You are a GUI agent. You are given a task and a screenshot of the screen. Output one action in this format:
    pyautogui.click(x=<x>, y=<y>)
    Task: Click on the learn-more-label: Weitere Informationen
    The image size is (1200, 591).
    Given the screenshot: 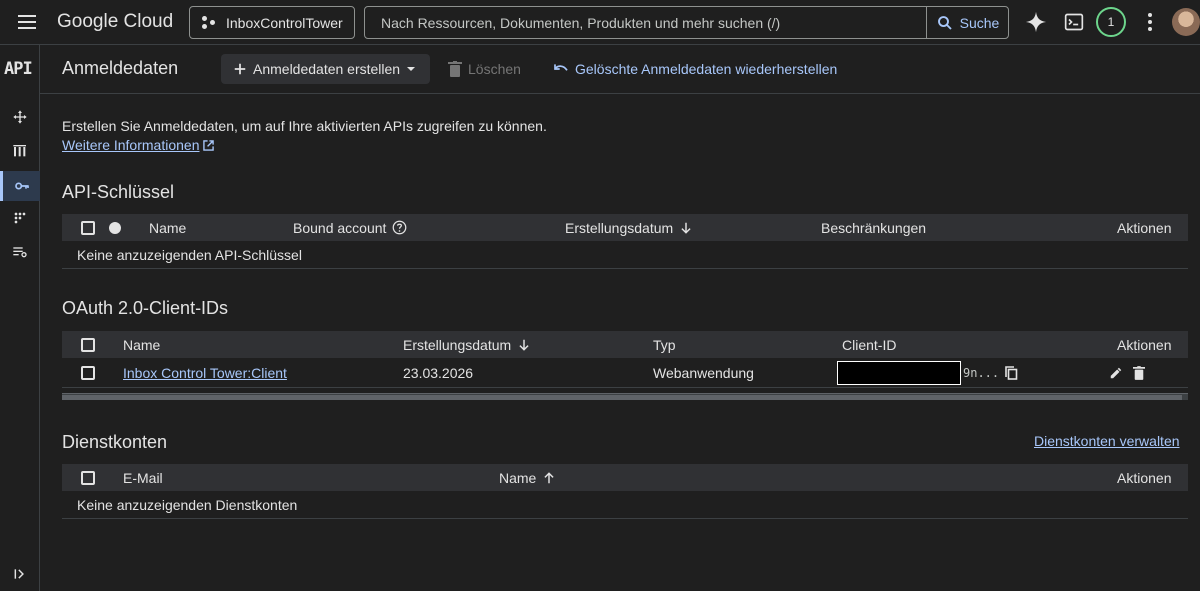 What is the action you would take?
    pyautogui.click(x=131, y=145)
    